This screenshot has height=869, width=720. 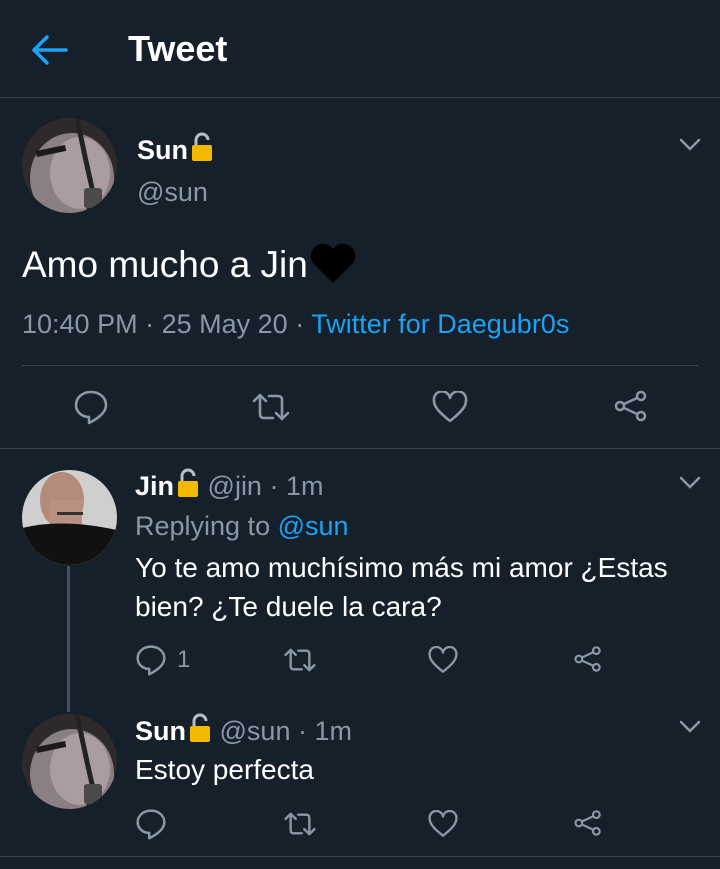 I want to click on replying-to-label: Replying to, so click(x=203, y=526).